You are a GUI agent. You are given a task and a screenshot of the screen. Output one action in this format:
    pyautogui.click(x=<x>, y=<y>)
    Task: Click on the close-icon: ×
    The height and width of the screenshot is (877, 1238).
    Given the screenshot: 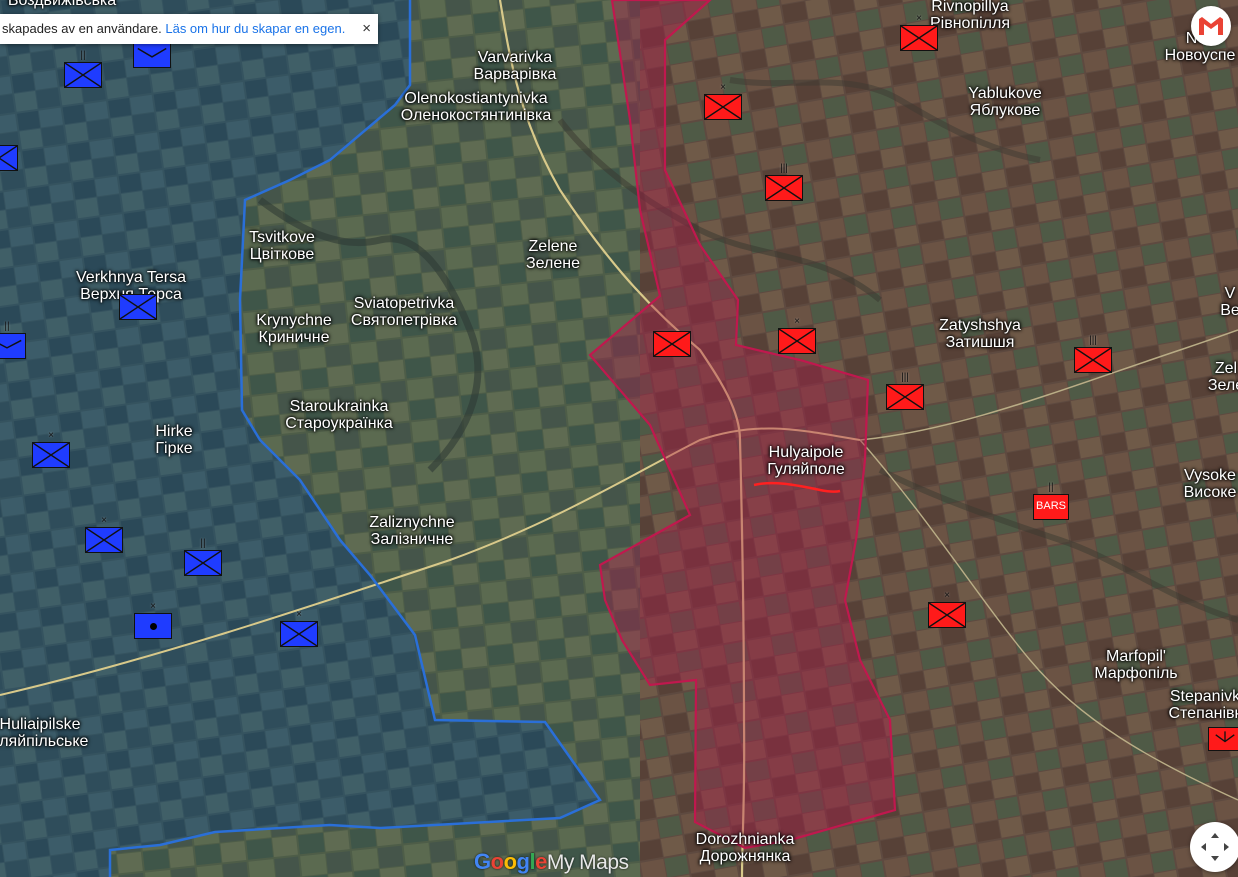 What is the action you would take?
    pyautogui.click(x=366, y=29)
    